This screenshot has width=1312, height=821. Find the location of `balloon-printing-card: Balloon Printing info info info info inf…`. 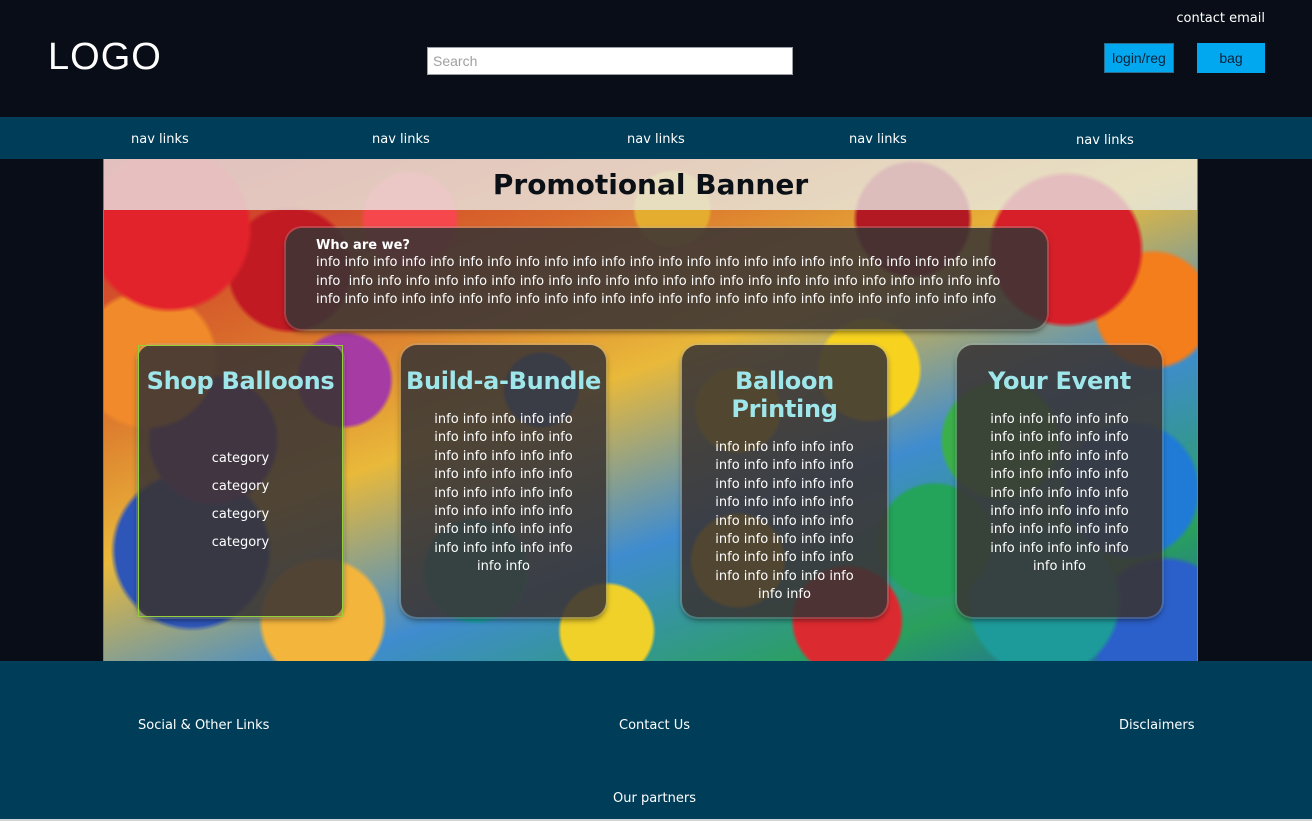

balloon-printing-card: Balloon Printing info info info info inf… is located at coordinates (784, 481).